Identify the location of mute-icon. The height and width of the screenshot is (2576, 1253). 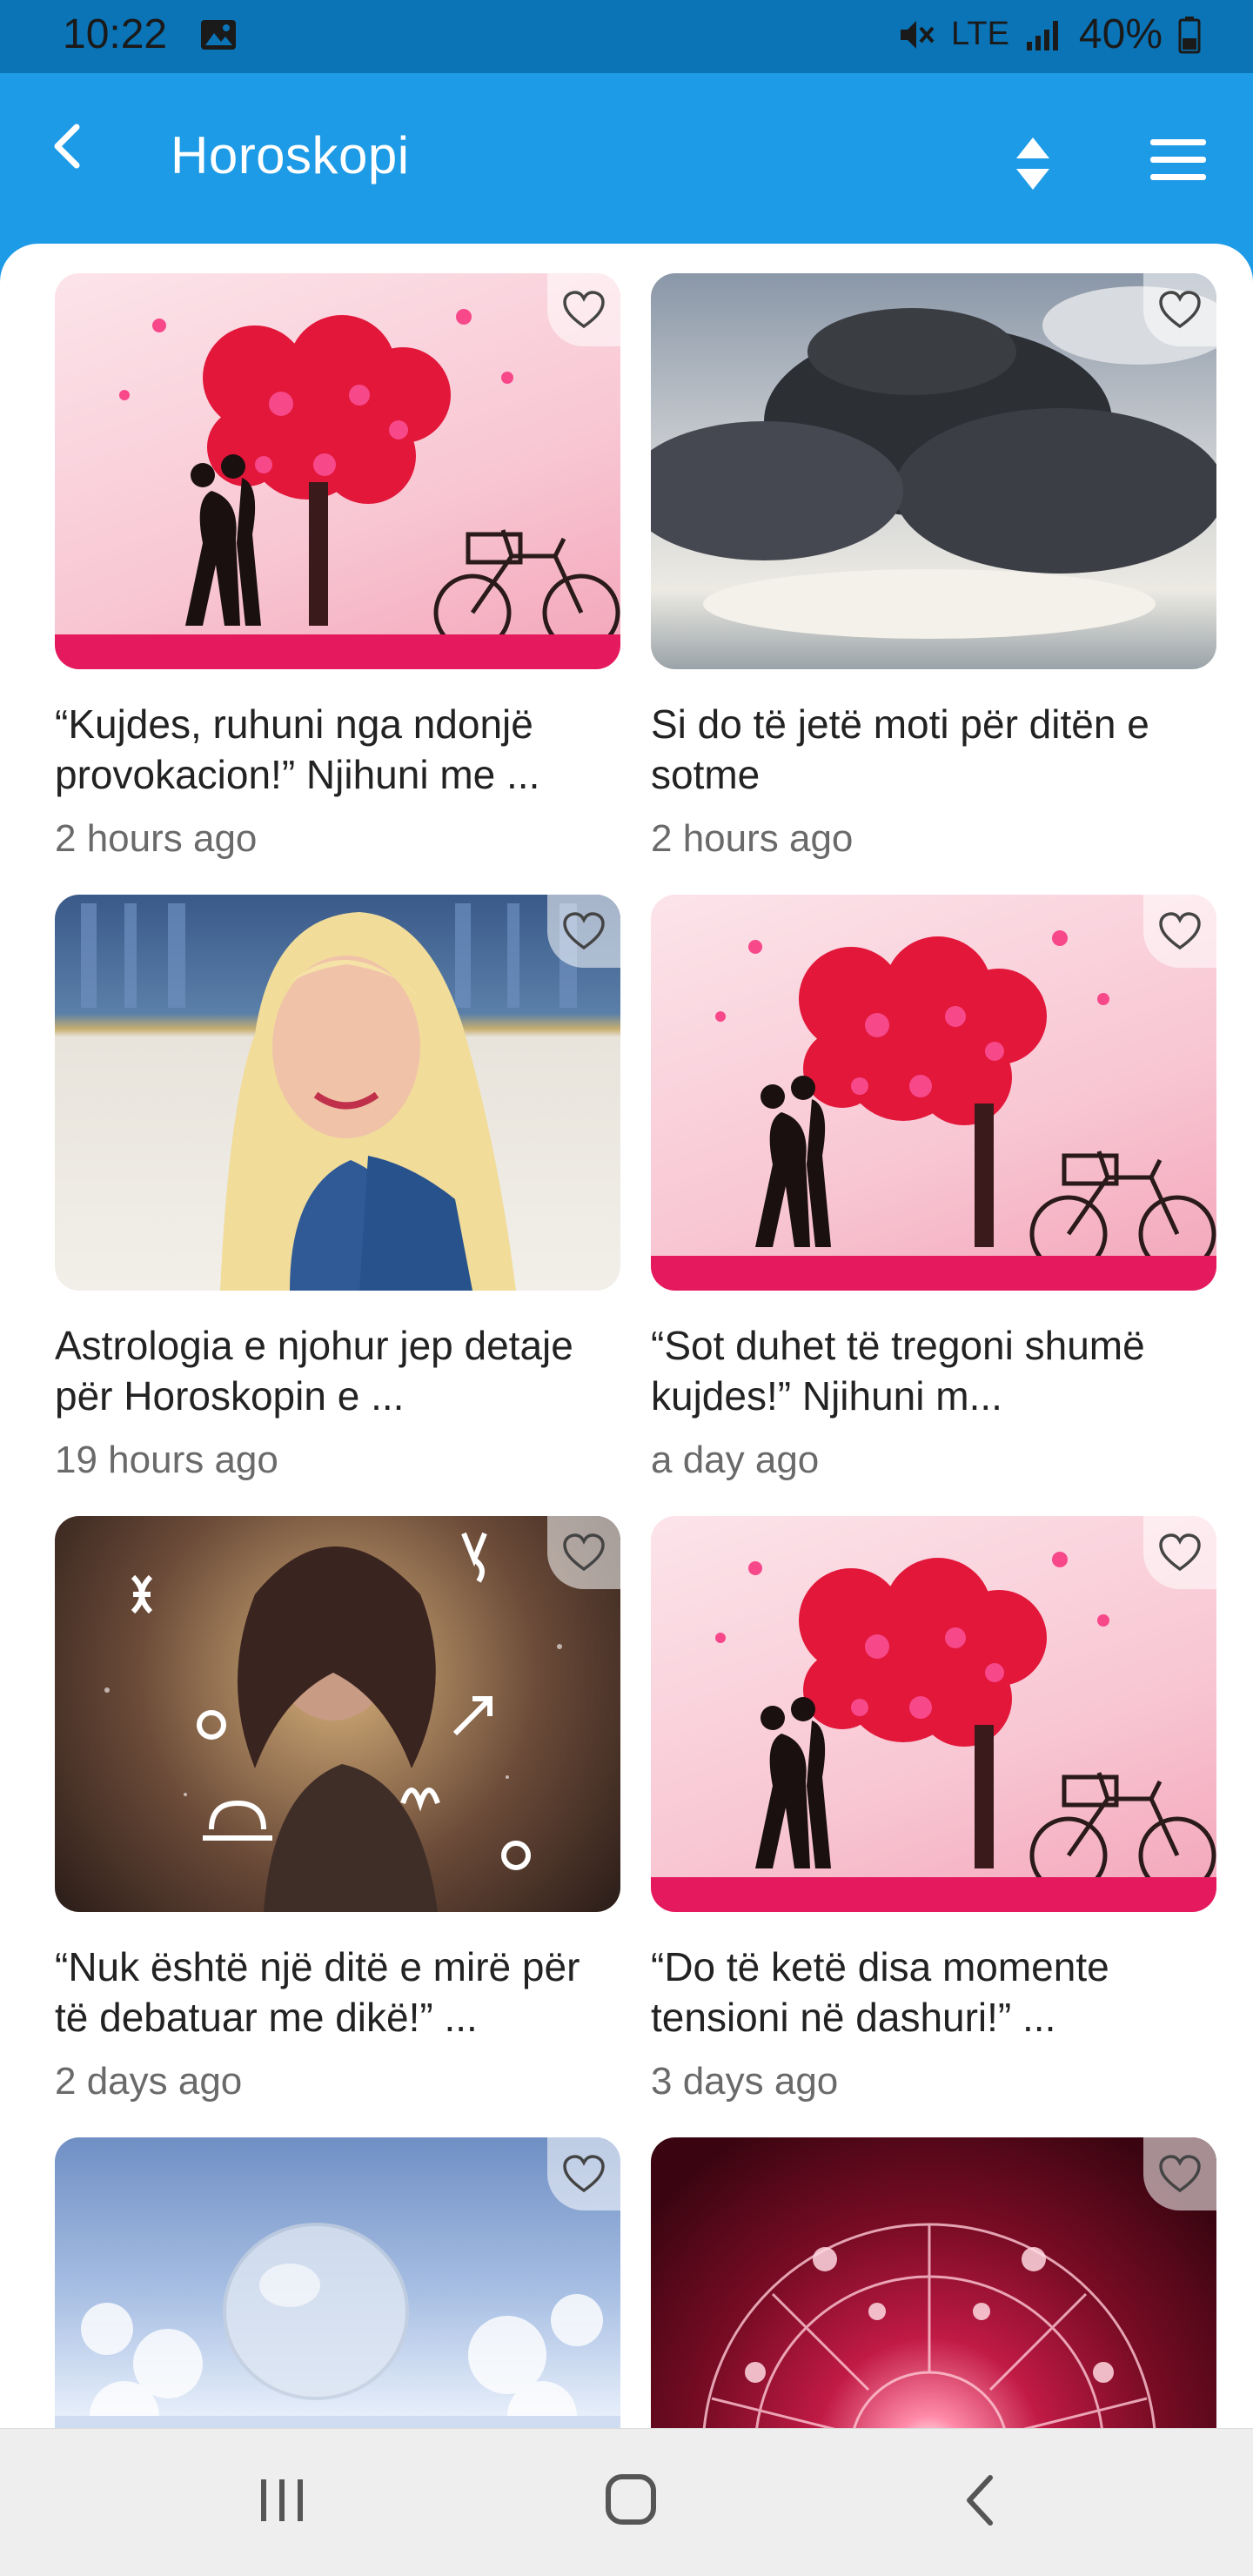
(916, 35).